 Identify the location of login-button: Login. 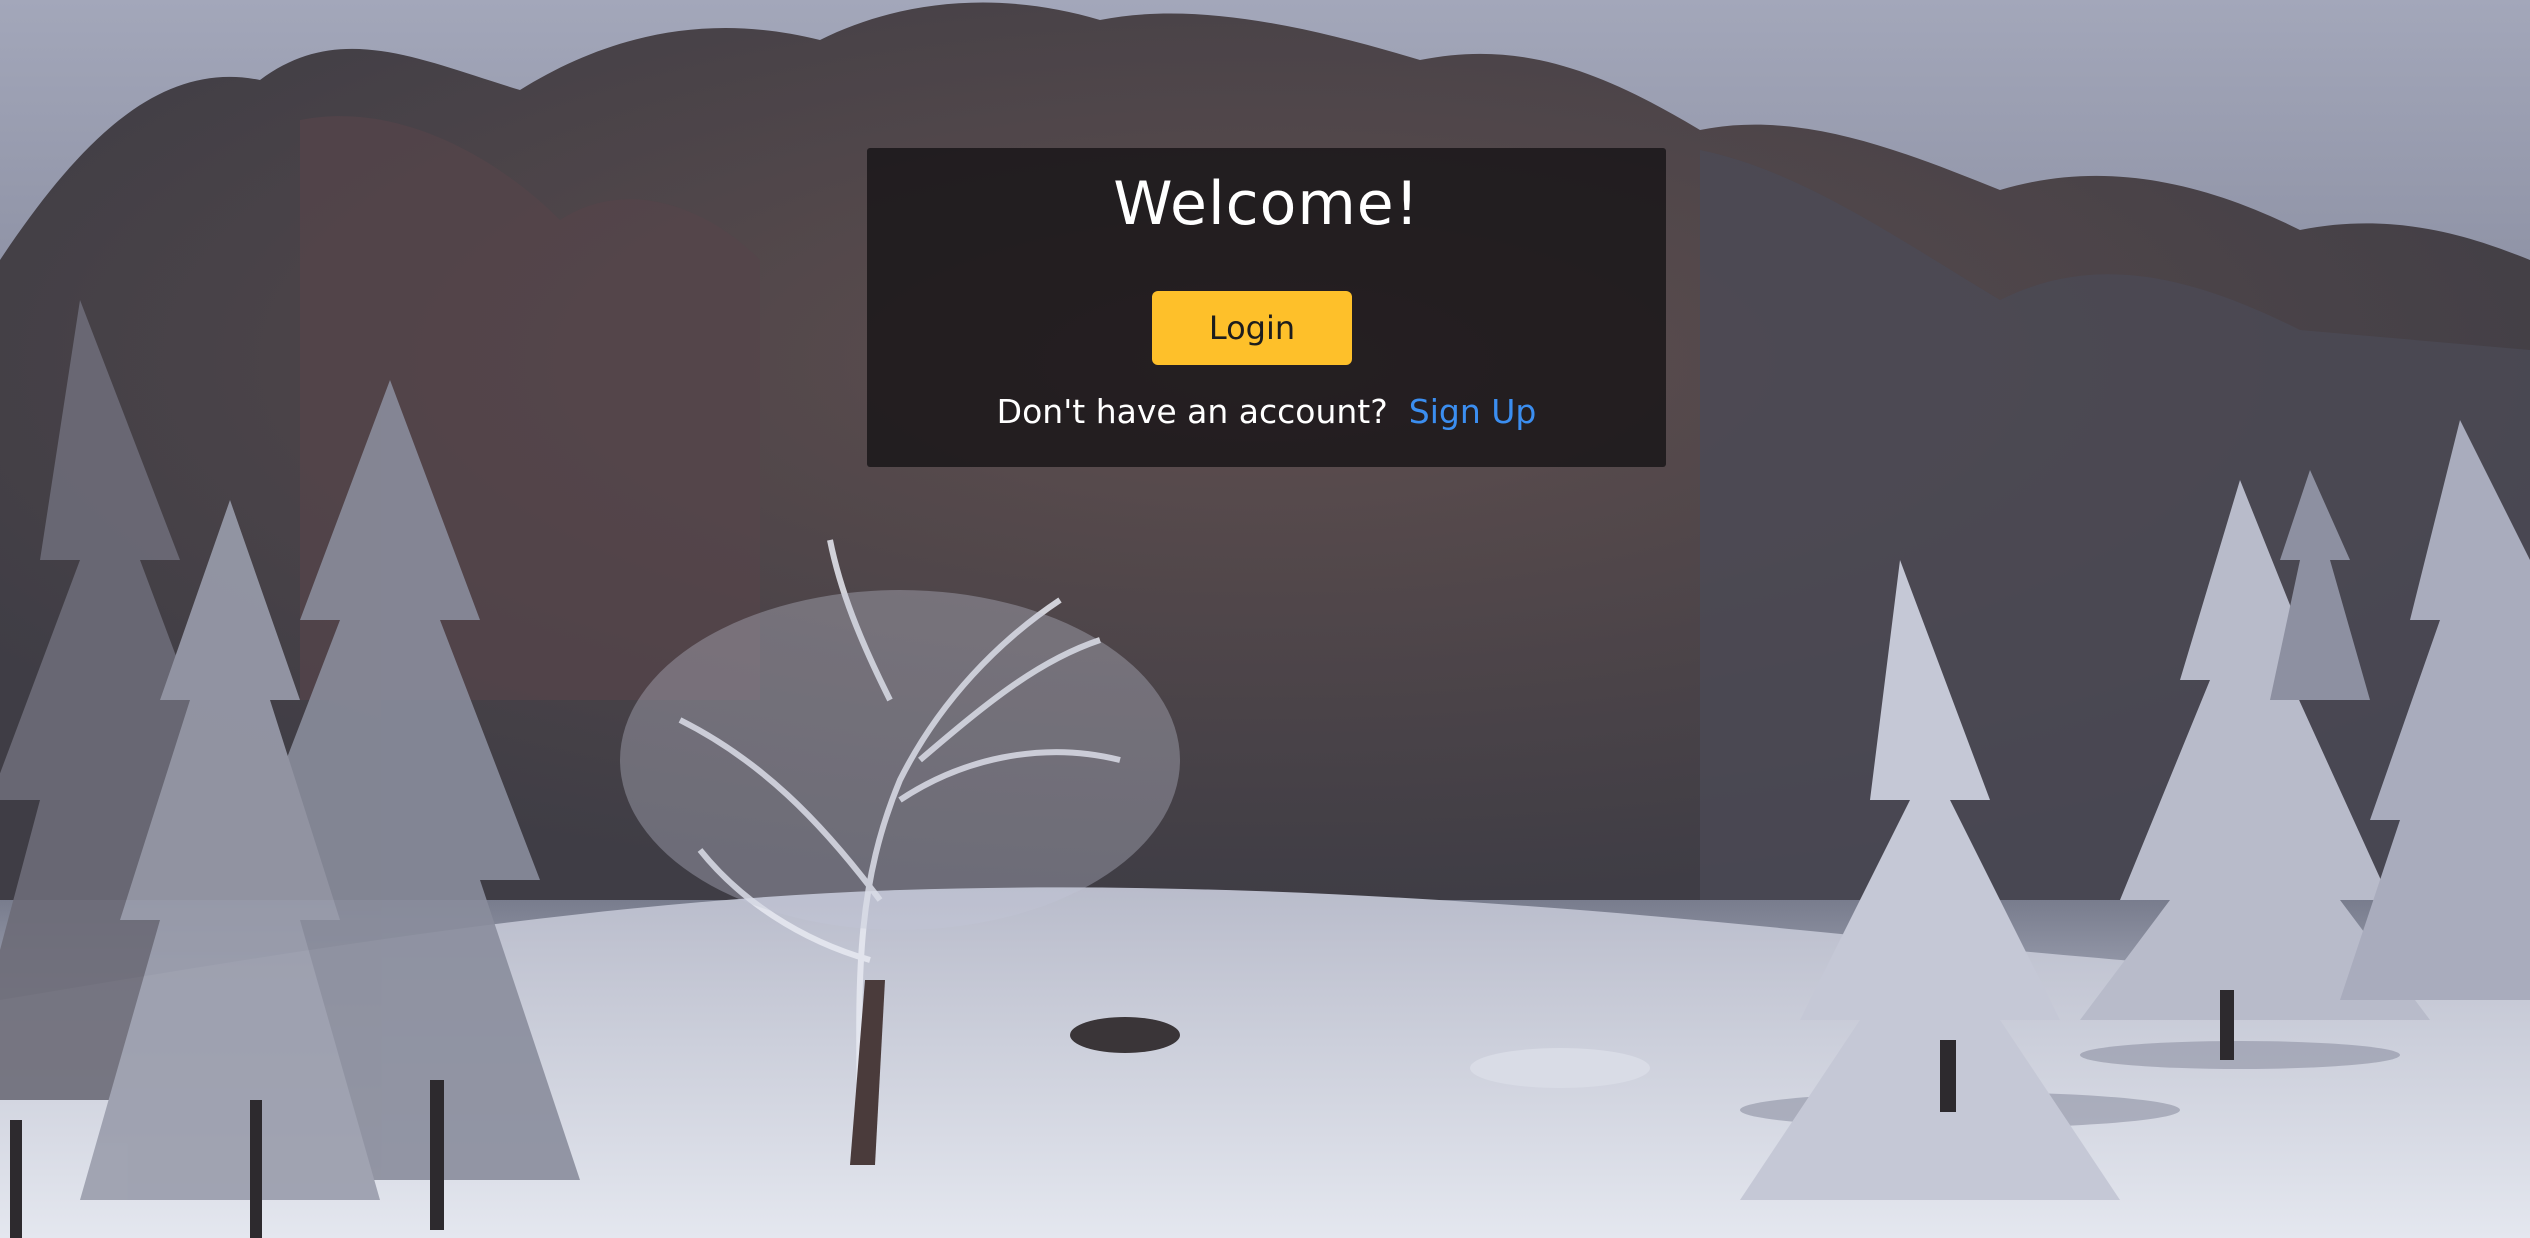
(1252, 328).